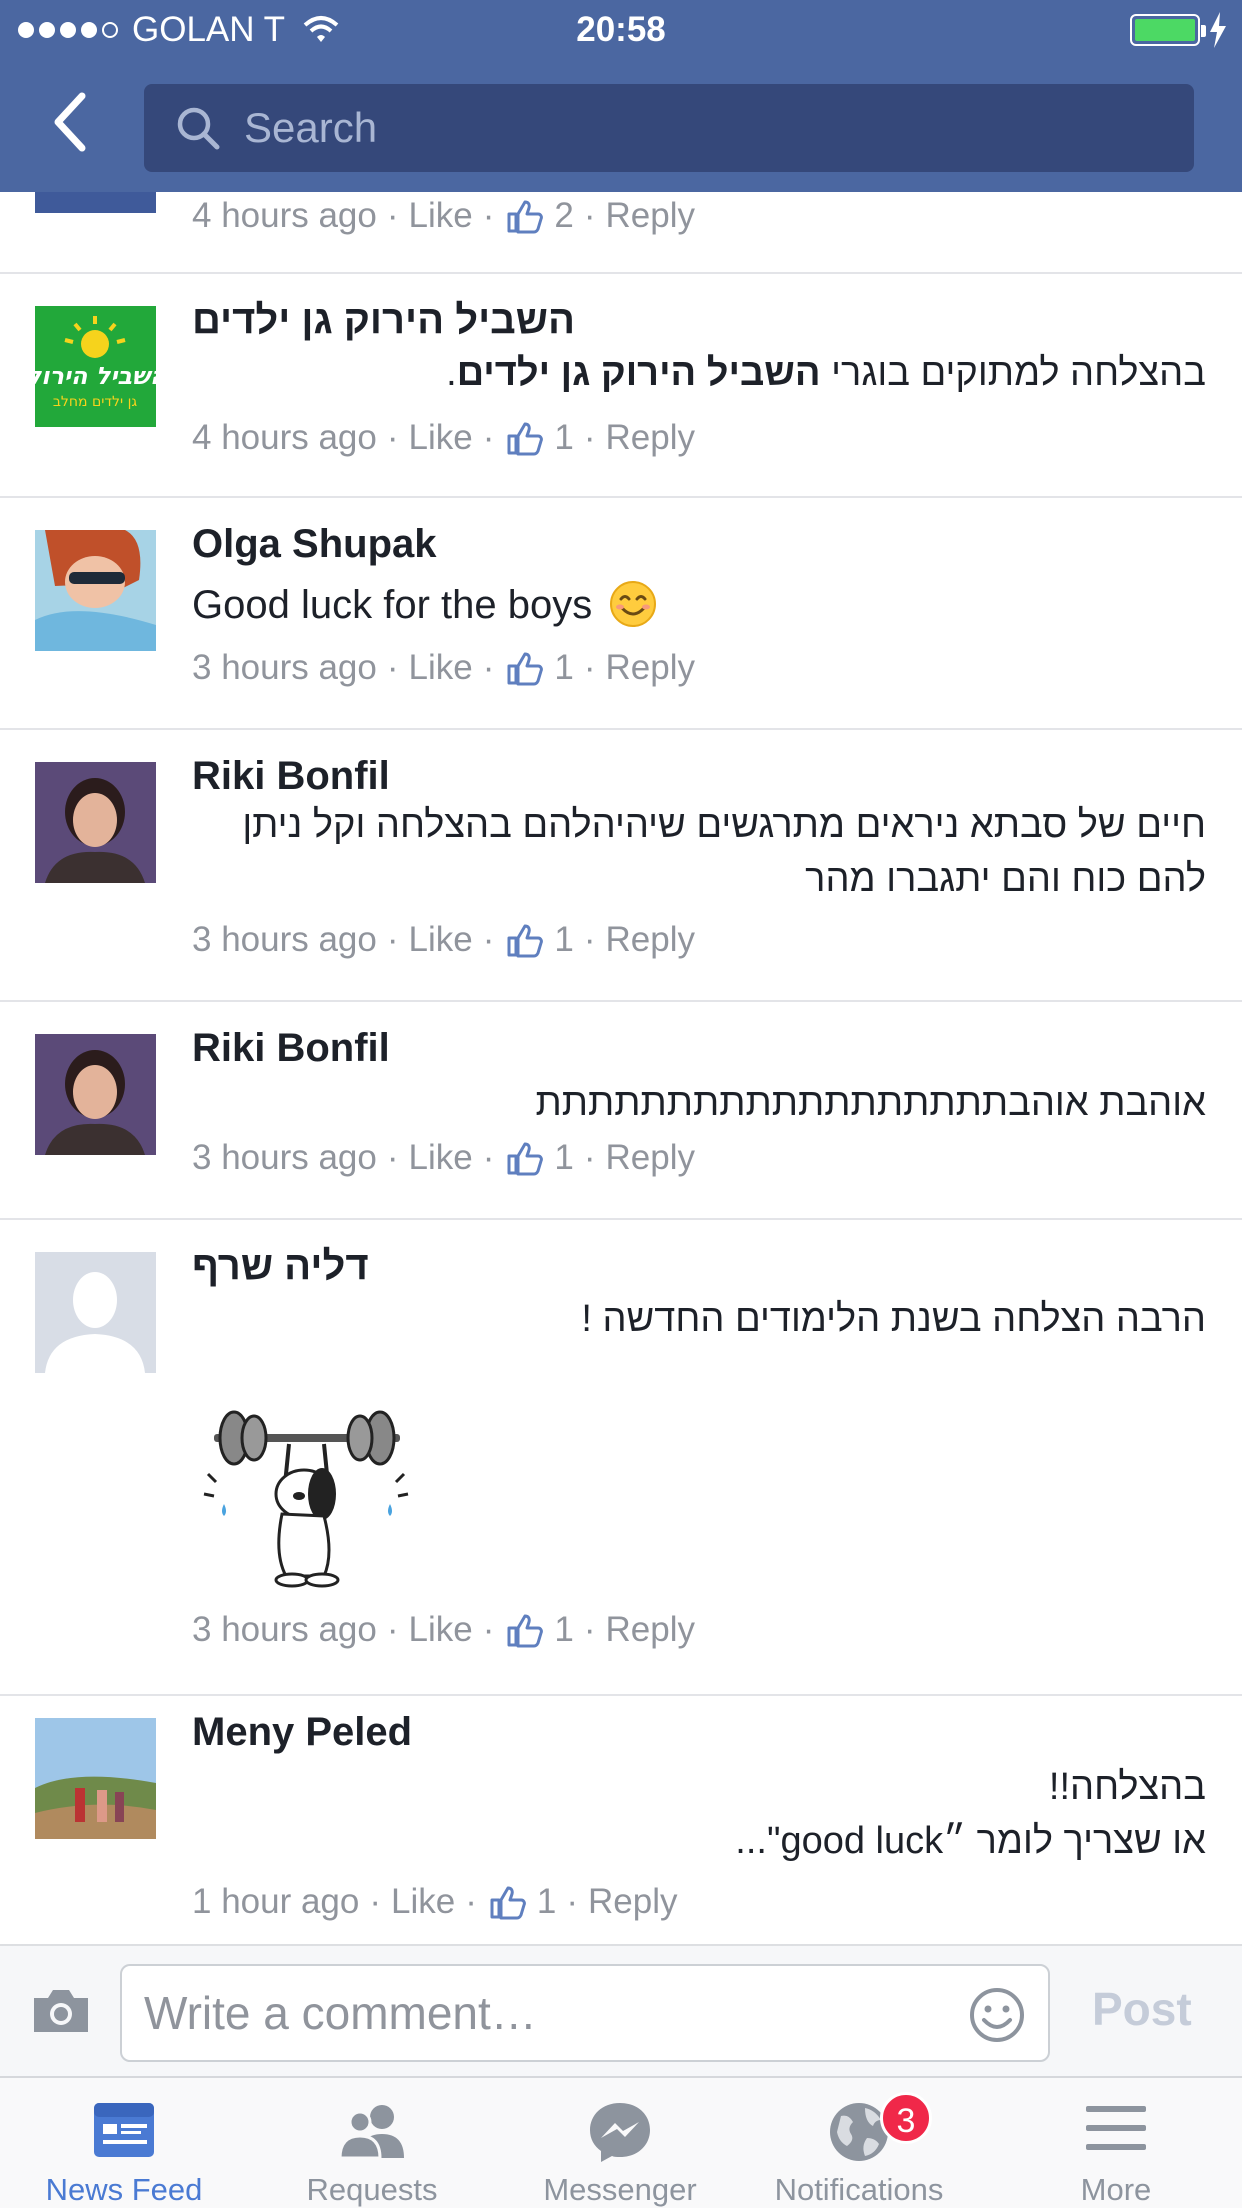  What do you see at coordinates (692, 128) in the screenshot?
I see `search-input` at bounding box center [692, 128].